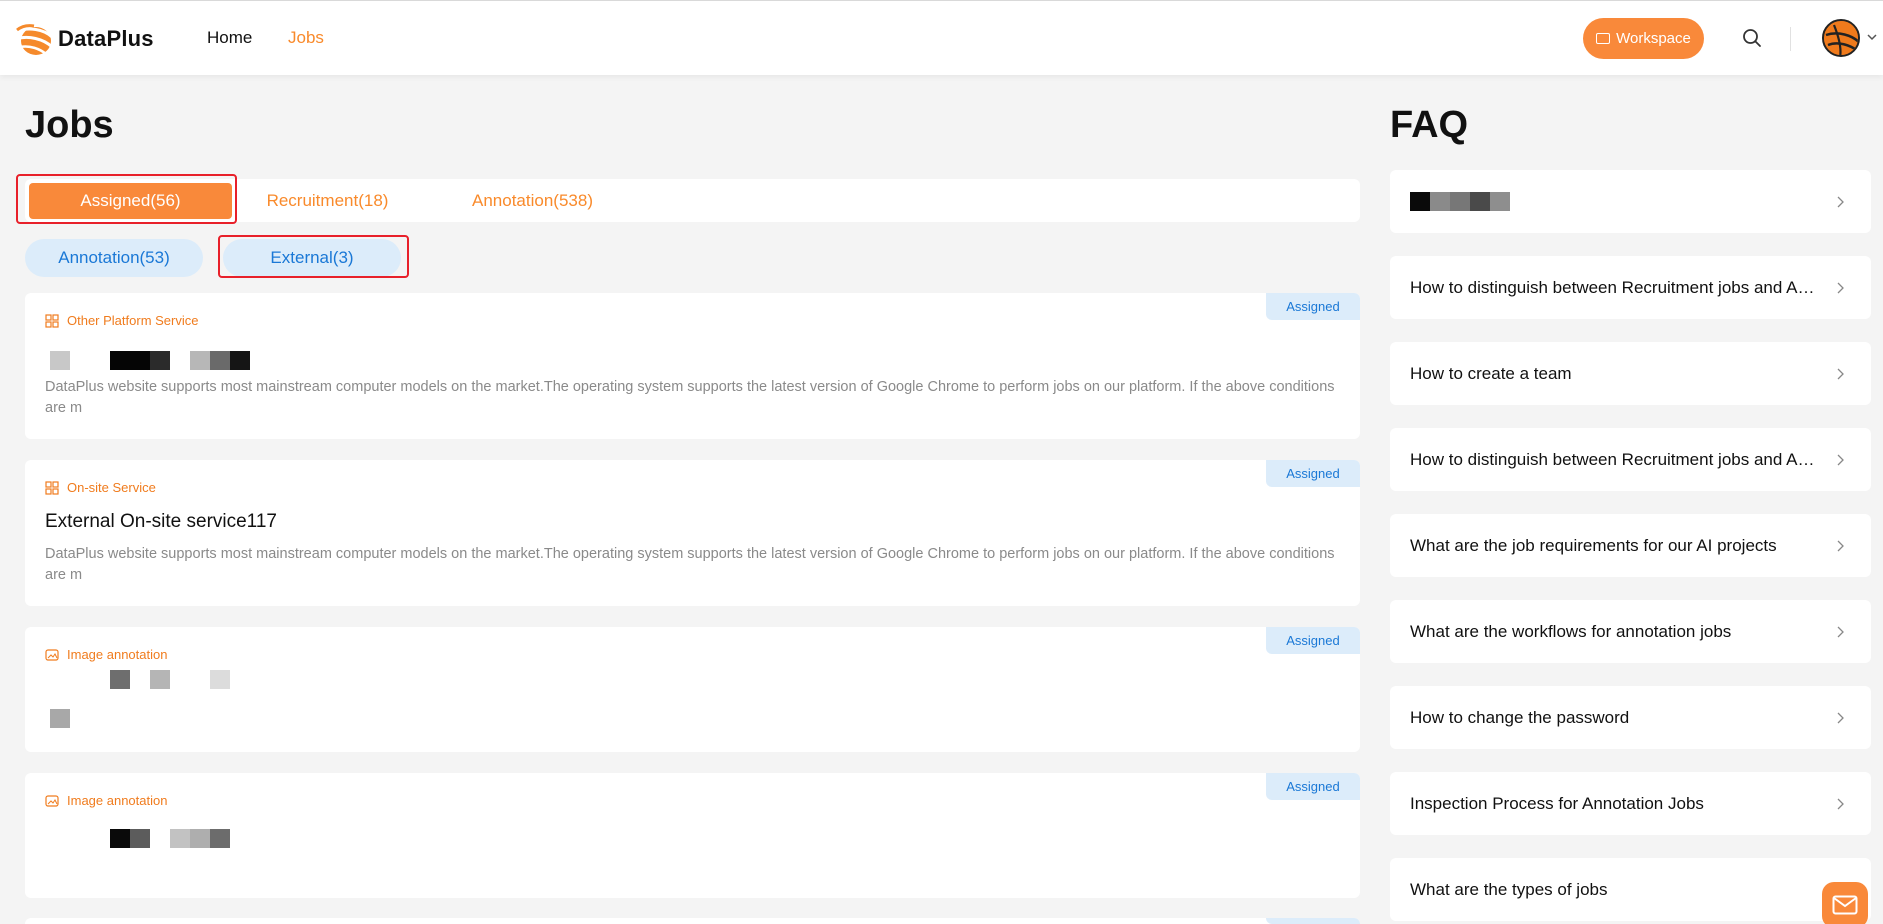  Describe the element at coordinates (532, 200) in the screenshot. I see `tab-annotation: Annotation(538)` at that location.